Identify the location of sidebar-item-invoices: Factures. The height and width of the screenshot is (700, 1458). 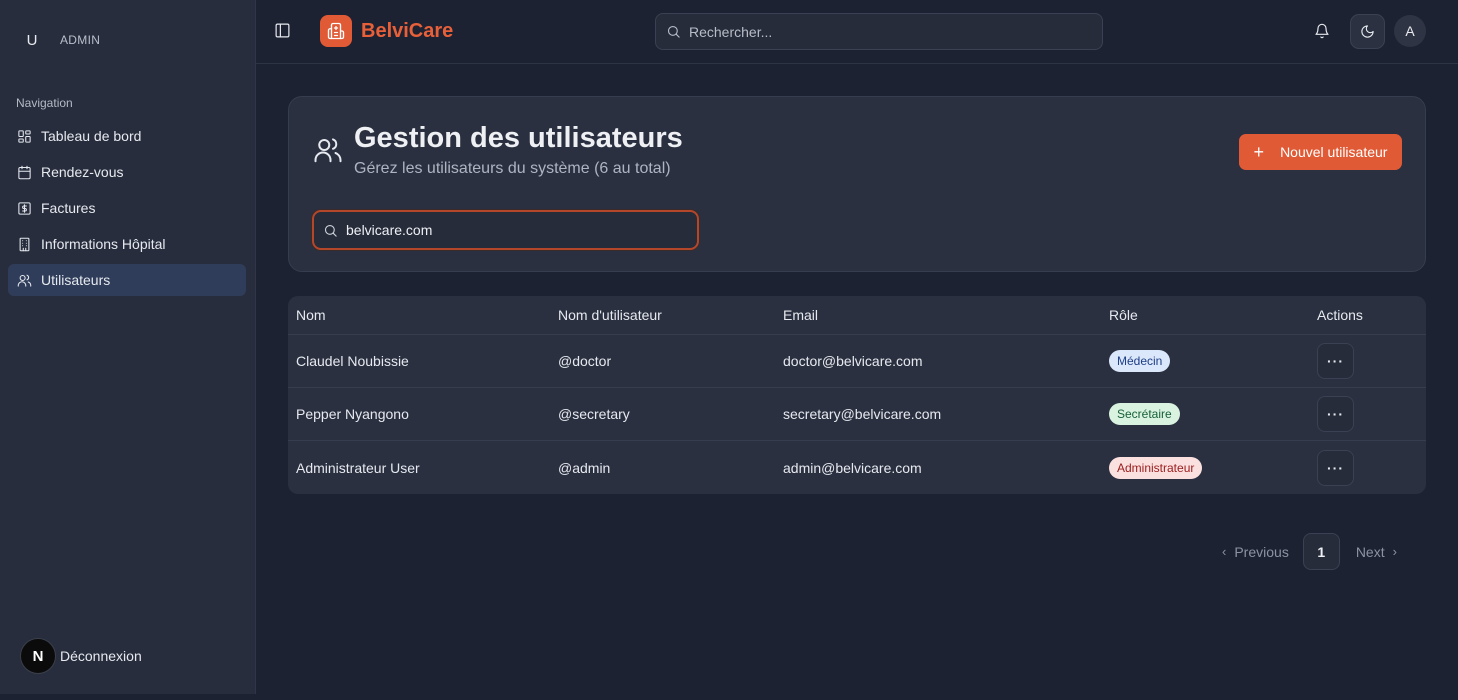
(127, 208).